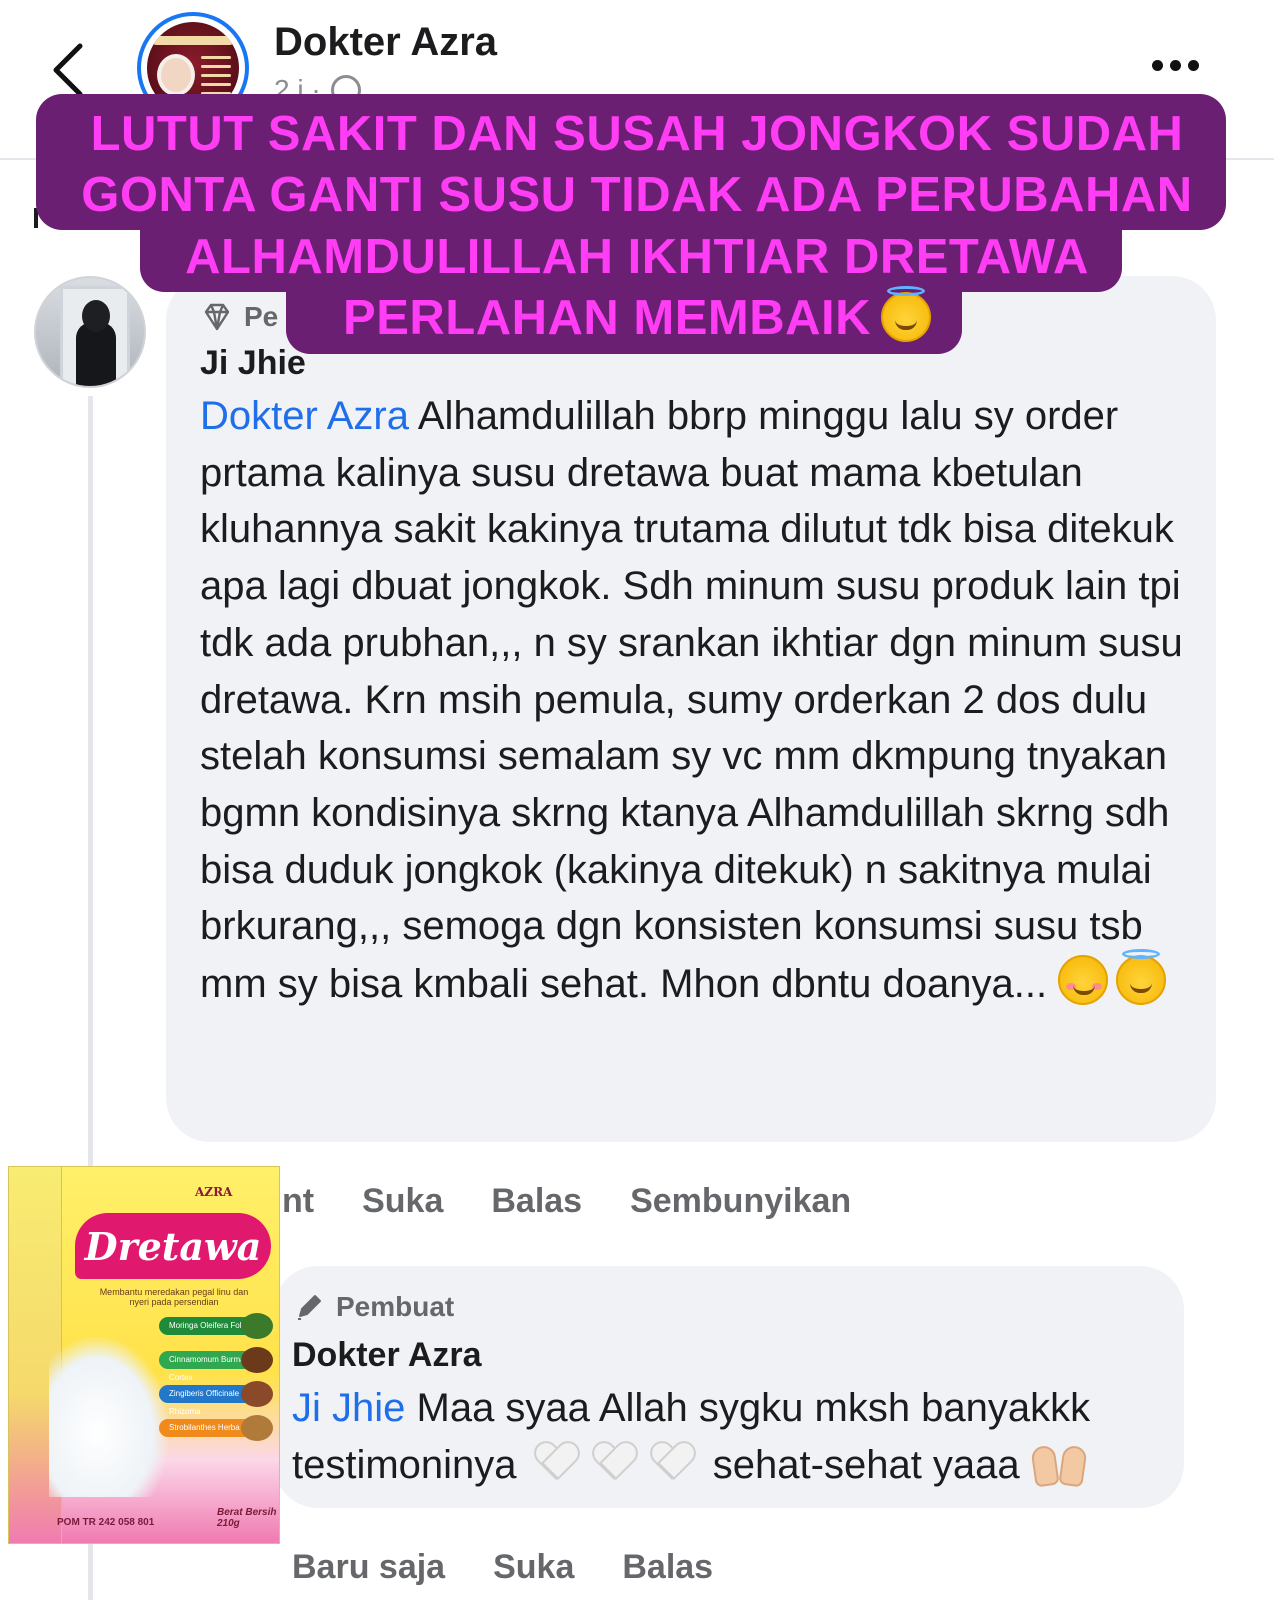  What do you see at coordinates (395, 1306) in the screenshot?
I see `badge-label: Pembuat` at bounding box center [395, 1306].